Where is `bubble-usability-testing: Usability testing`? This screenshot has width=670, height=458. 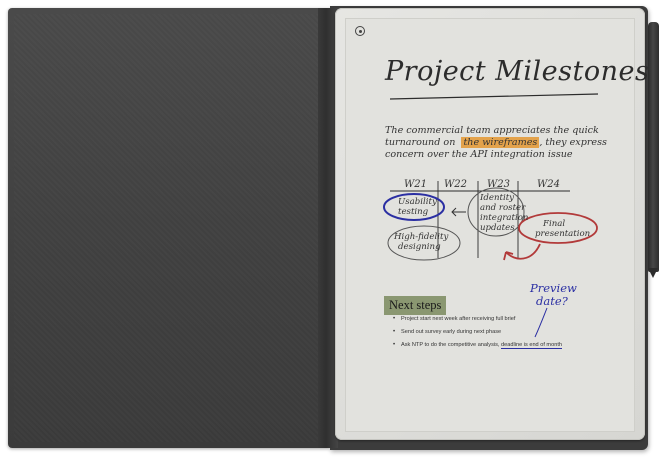 bubble-usability-testing: Usability testing is located at coordinates (417, 207).